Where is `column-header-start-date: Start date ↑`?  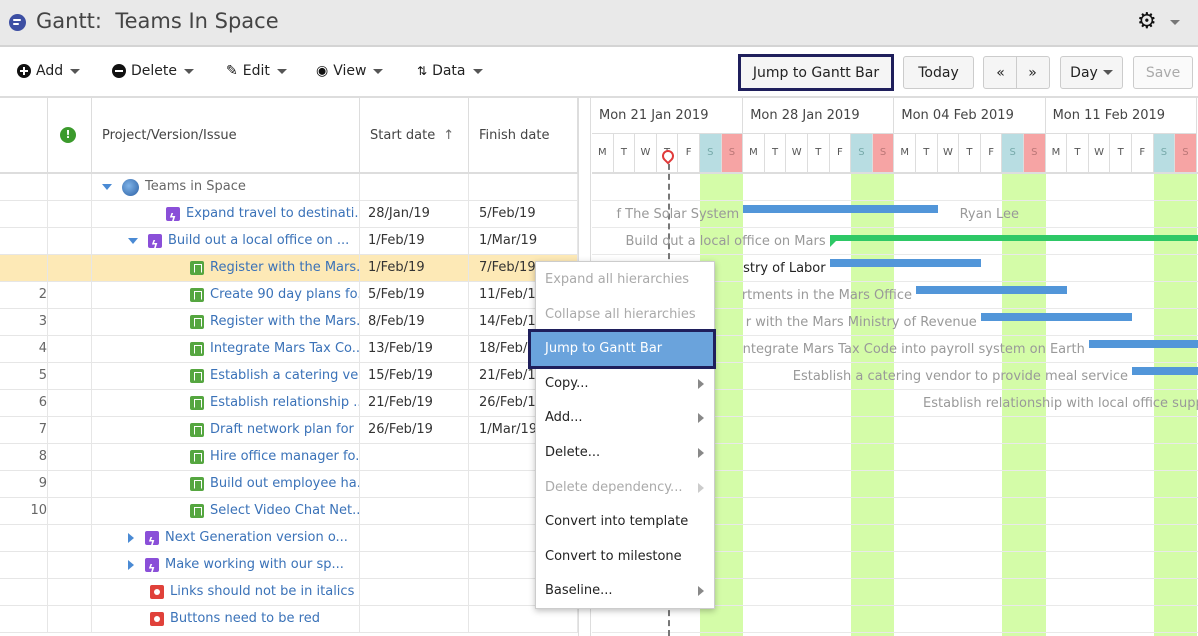 column-header-start-date: Start date ↑ is located at coordinates (414, 135).